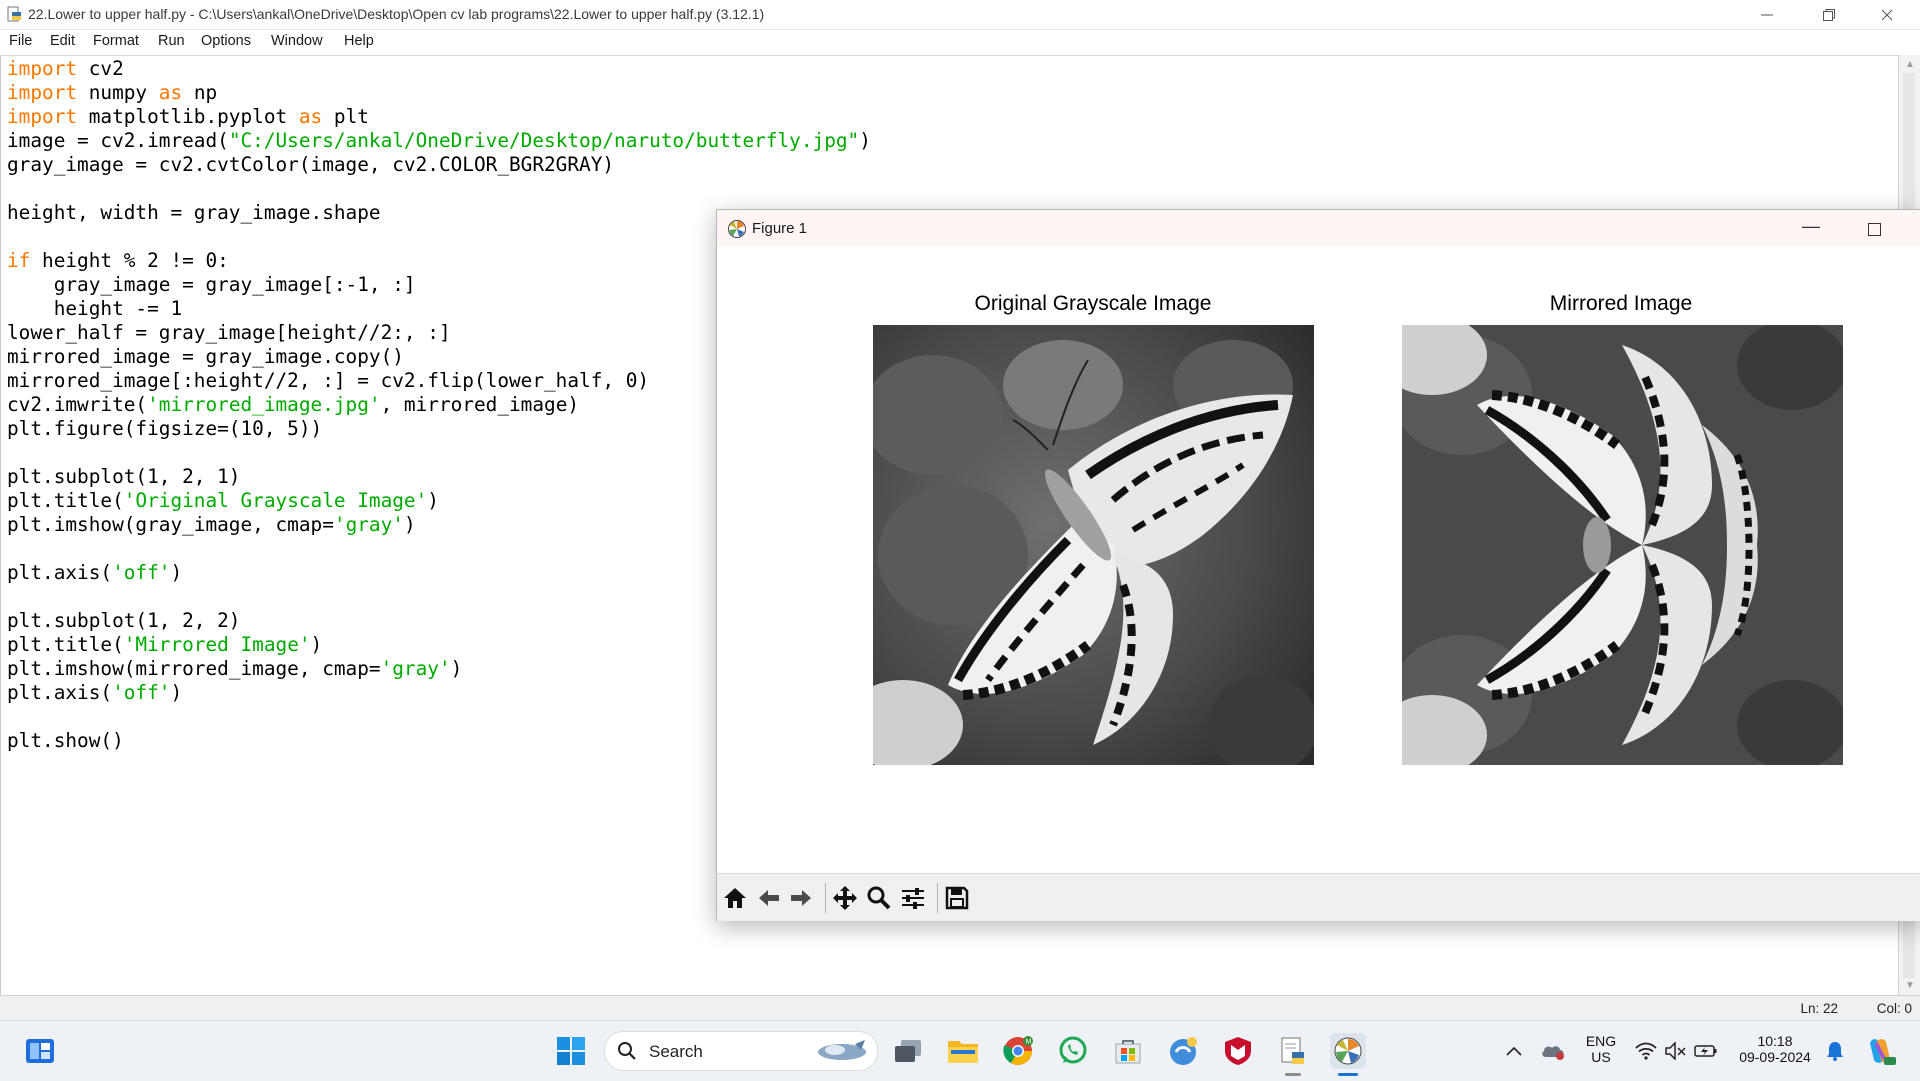 This screenshot has width=1920, height=1081. I want to click on scroll-up-icon: ▲, so click(1910, 64).